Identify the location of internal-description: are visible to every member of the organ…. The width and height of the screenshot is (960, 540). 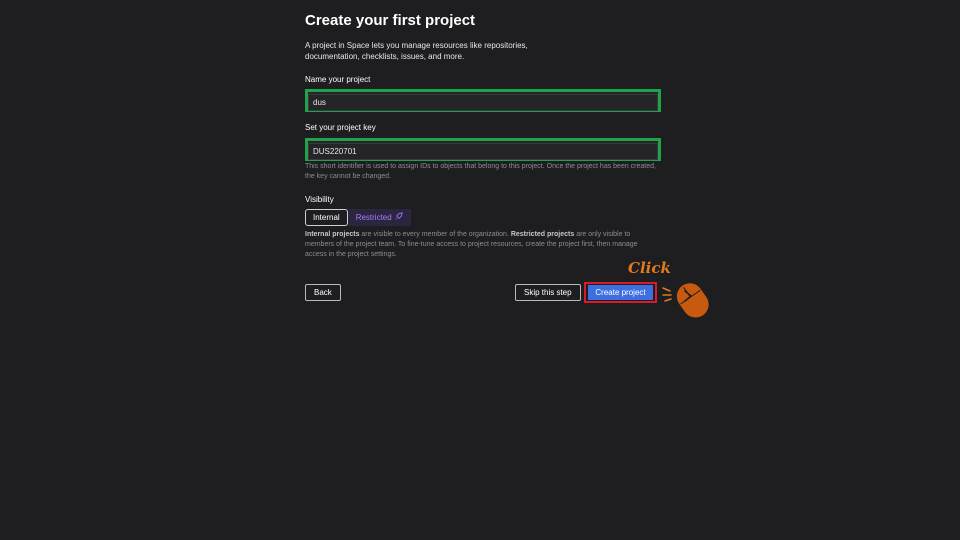
(435, 234).